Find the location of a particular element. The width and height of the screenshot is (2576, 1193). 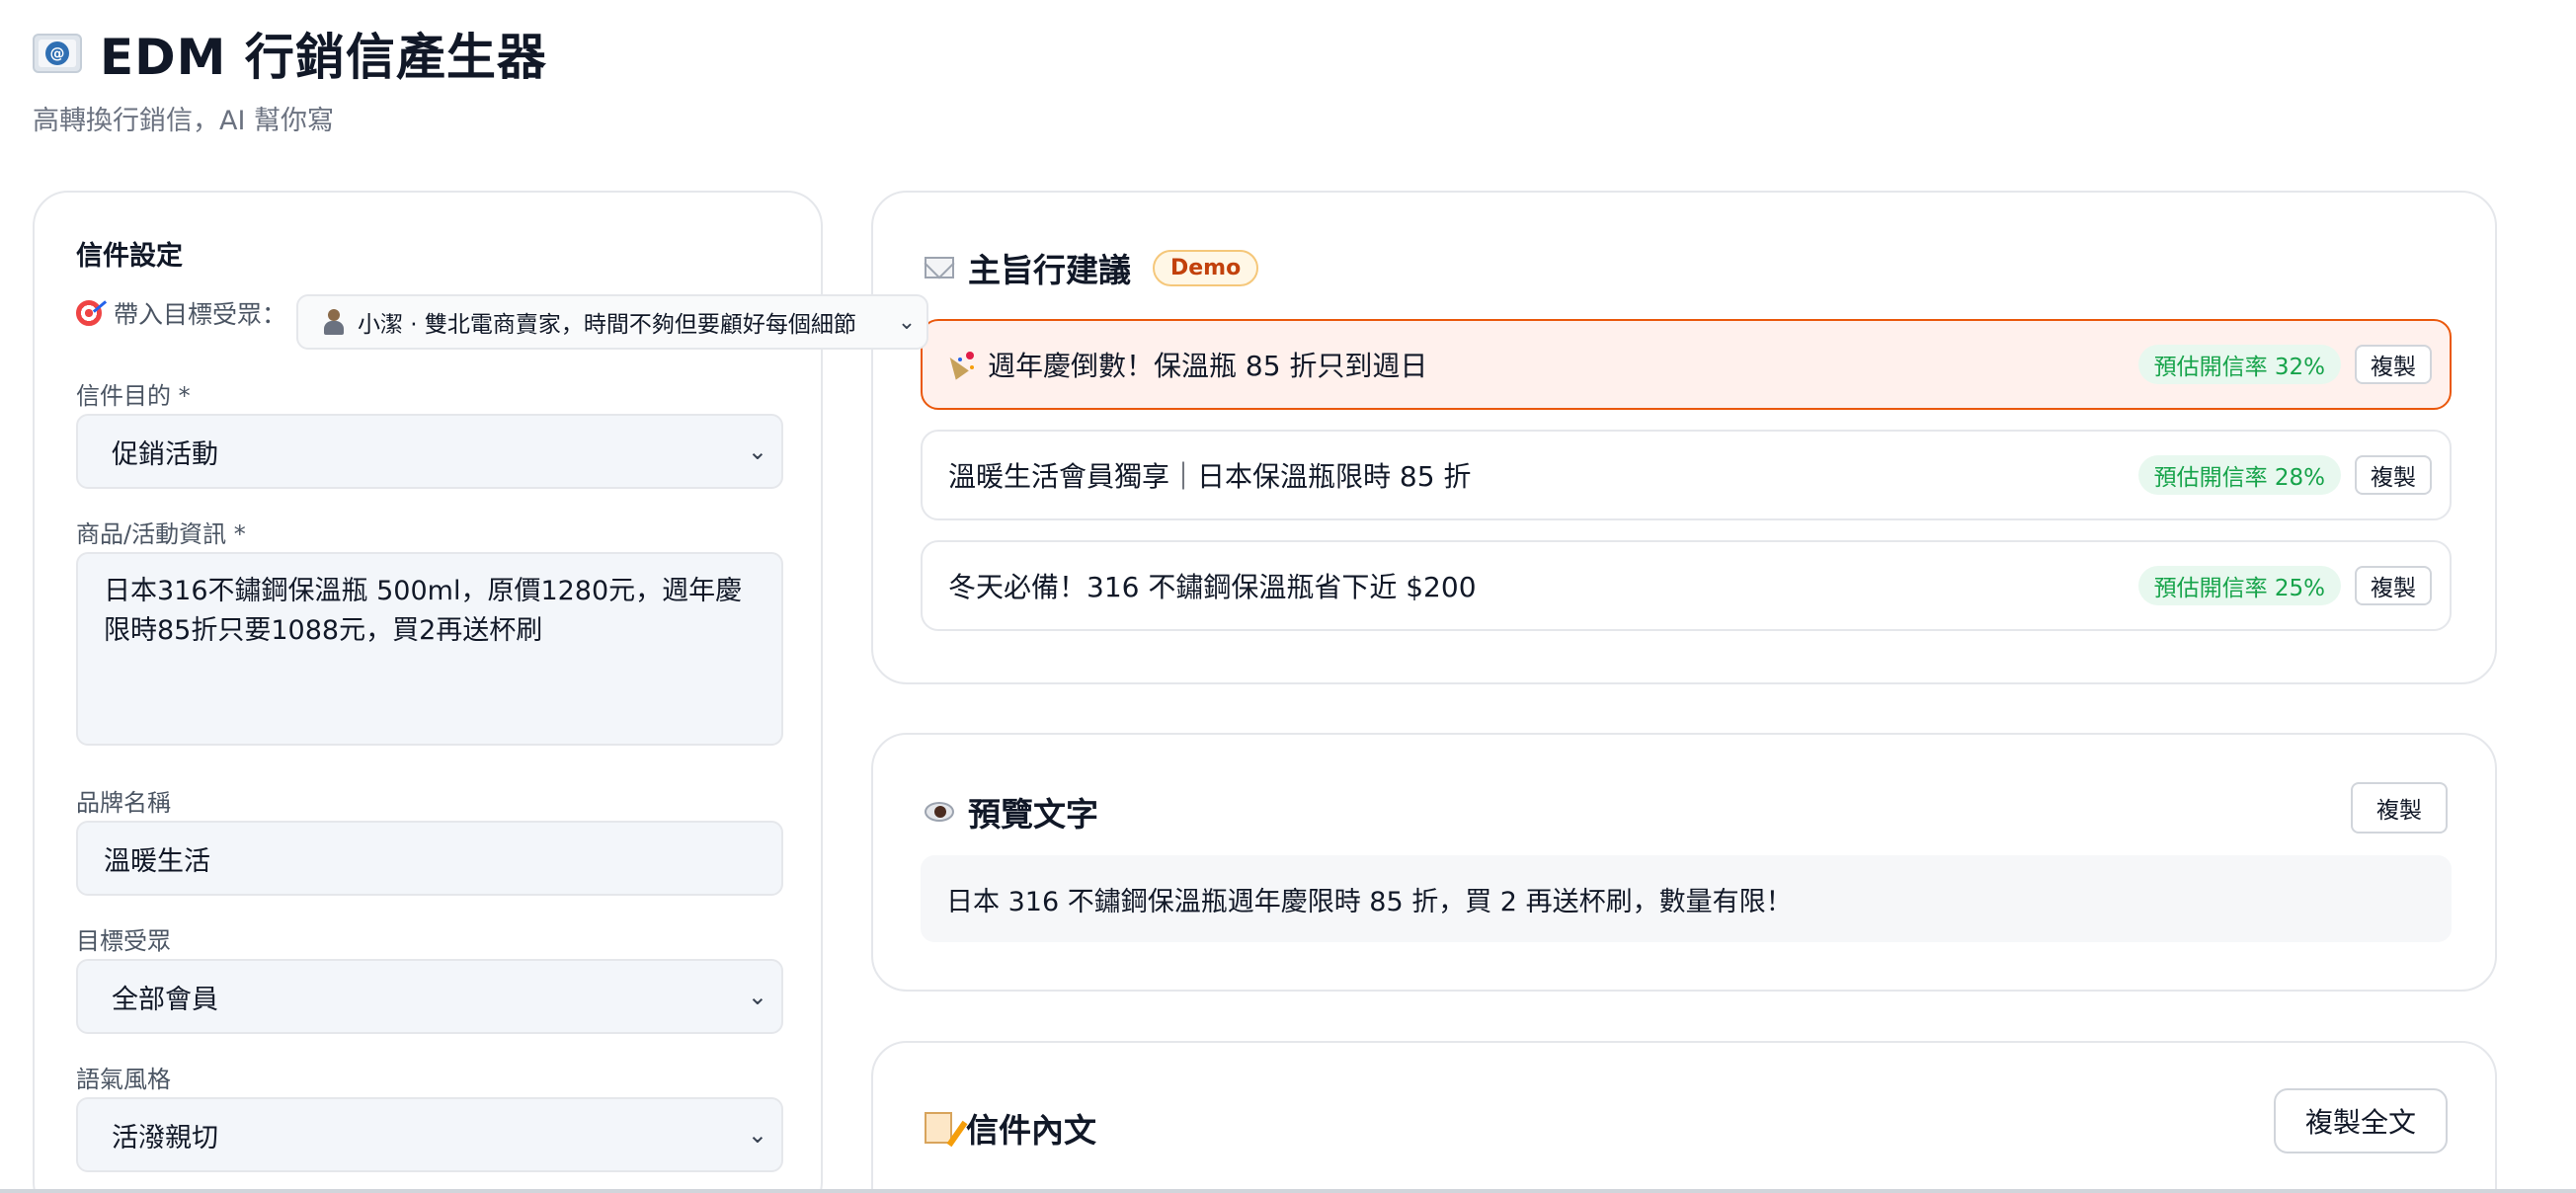

subject-option: 週年慶倒數！保溫瓶 85 折只到週日 預估開信率 32% 複製 is located at coordinates (1686, 365).